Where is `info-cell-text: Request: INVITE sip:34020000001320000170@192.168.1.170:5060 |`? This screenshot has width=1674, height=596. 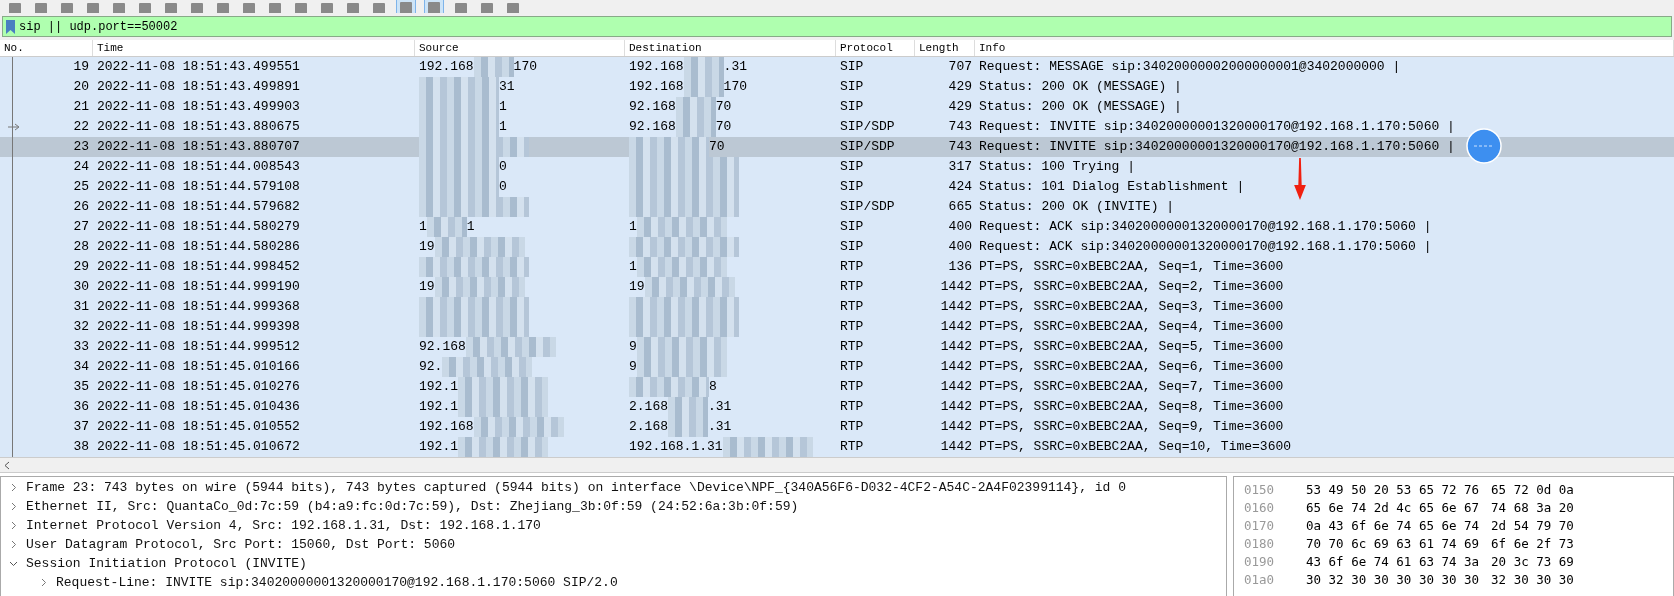 info-cell-text: Request: INVITE sip:34020000001320000170@192.168.1.170:5060 | is located at coordinates (1216, 147).